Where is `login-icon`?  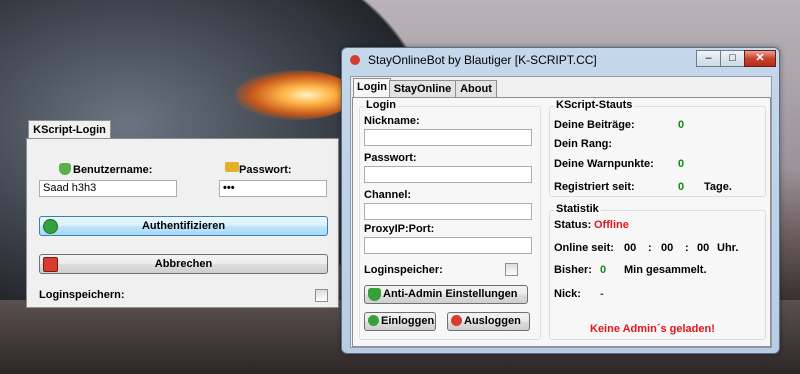
login-icon is located at coordinates (373, 320).